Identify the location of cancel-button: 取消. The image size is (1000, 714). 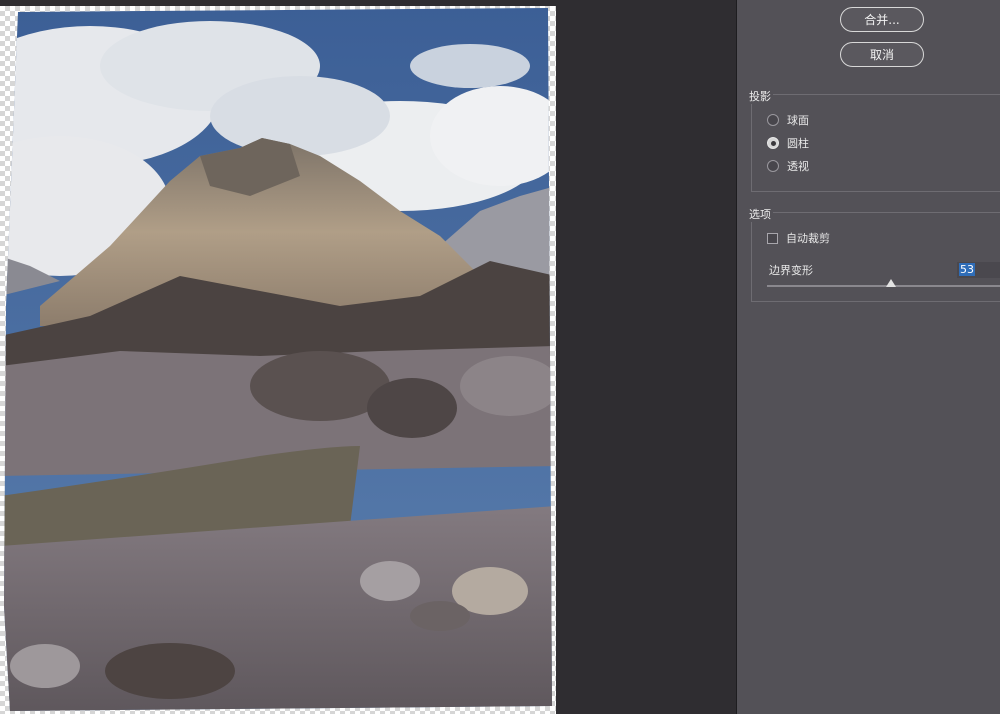
(882, 54).